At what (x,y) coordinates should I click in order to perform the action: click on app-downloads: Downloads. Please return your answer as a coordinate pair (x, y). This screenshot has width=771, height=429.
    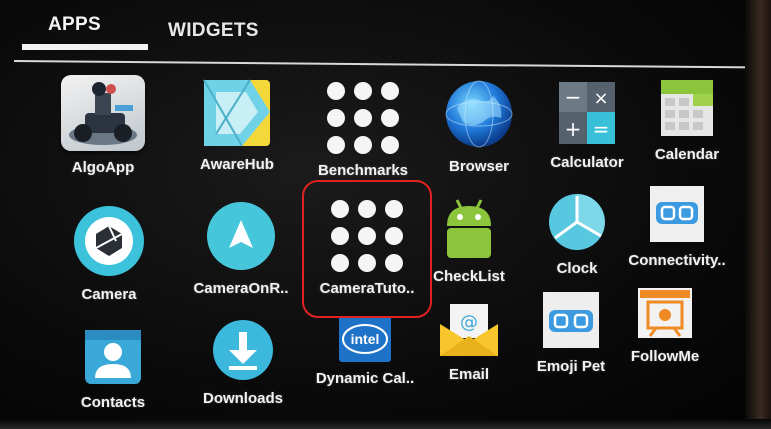
    Looking at the image, I should click on (243, 362).